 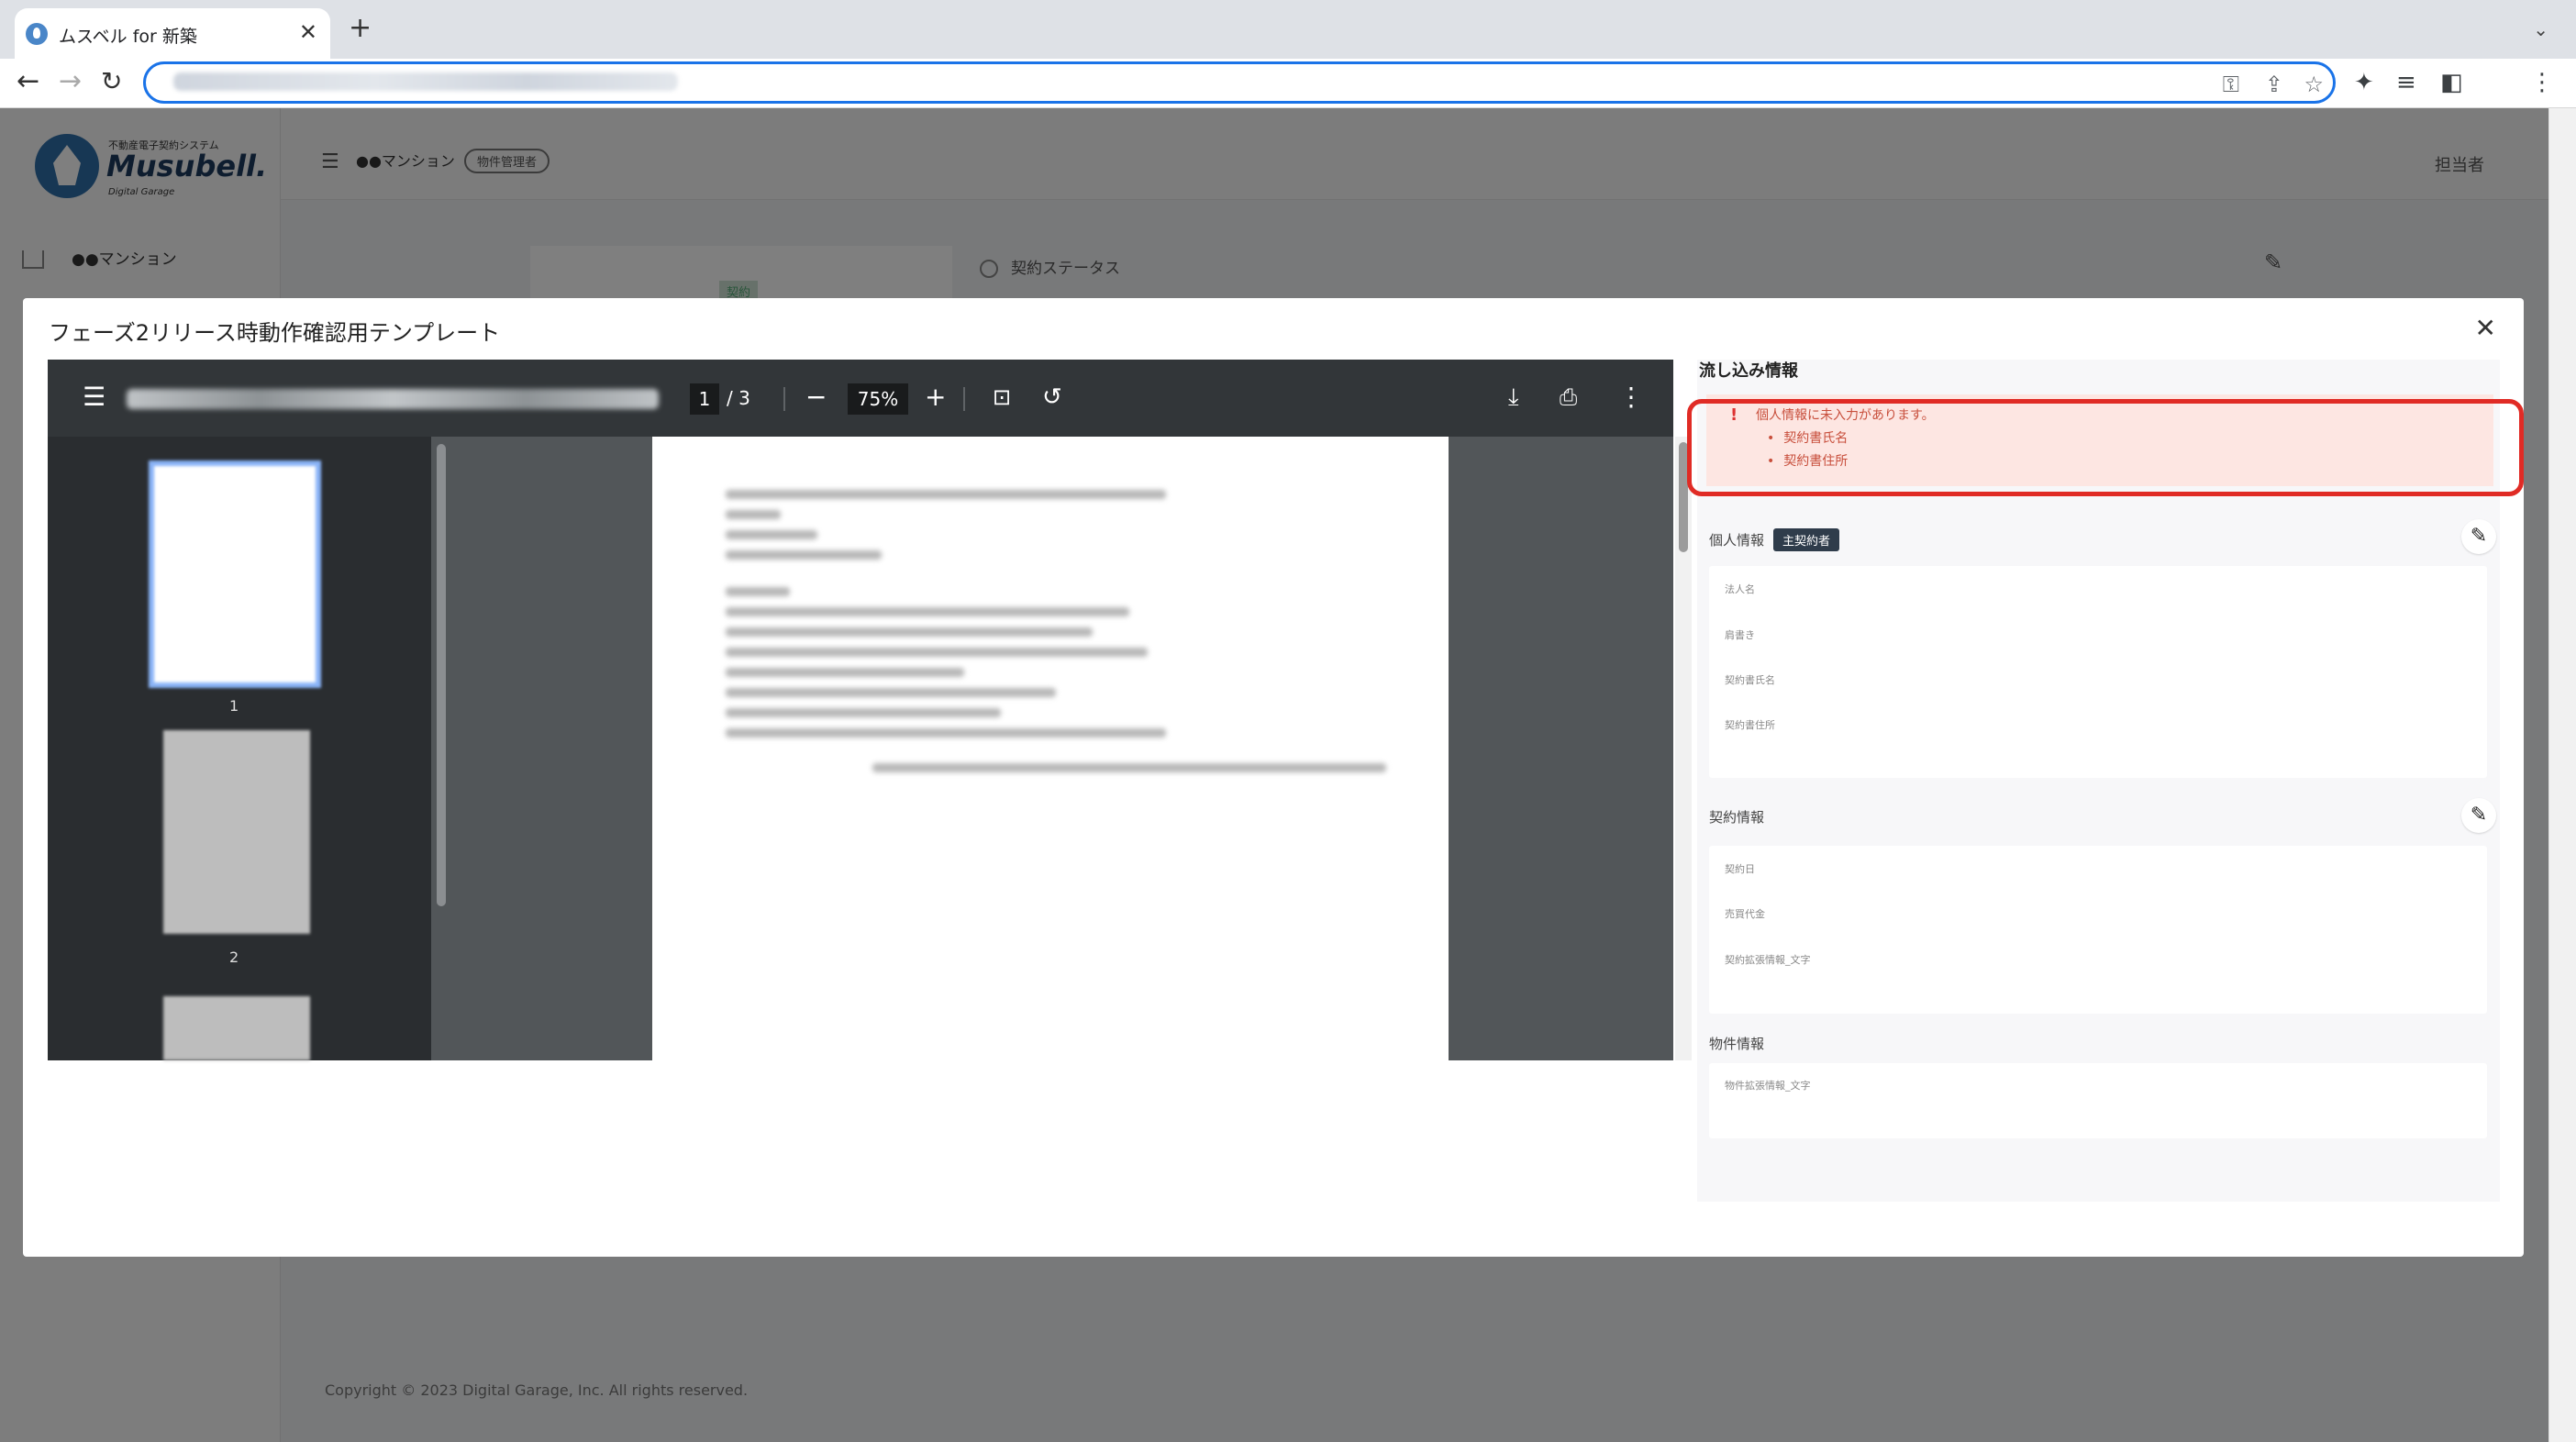 What do you see at coordinates (704, 399) in the screenshot?
I see `page-number-input: 1` at bounding box center [704, 399].